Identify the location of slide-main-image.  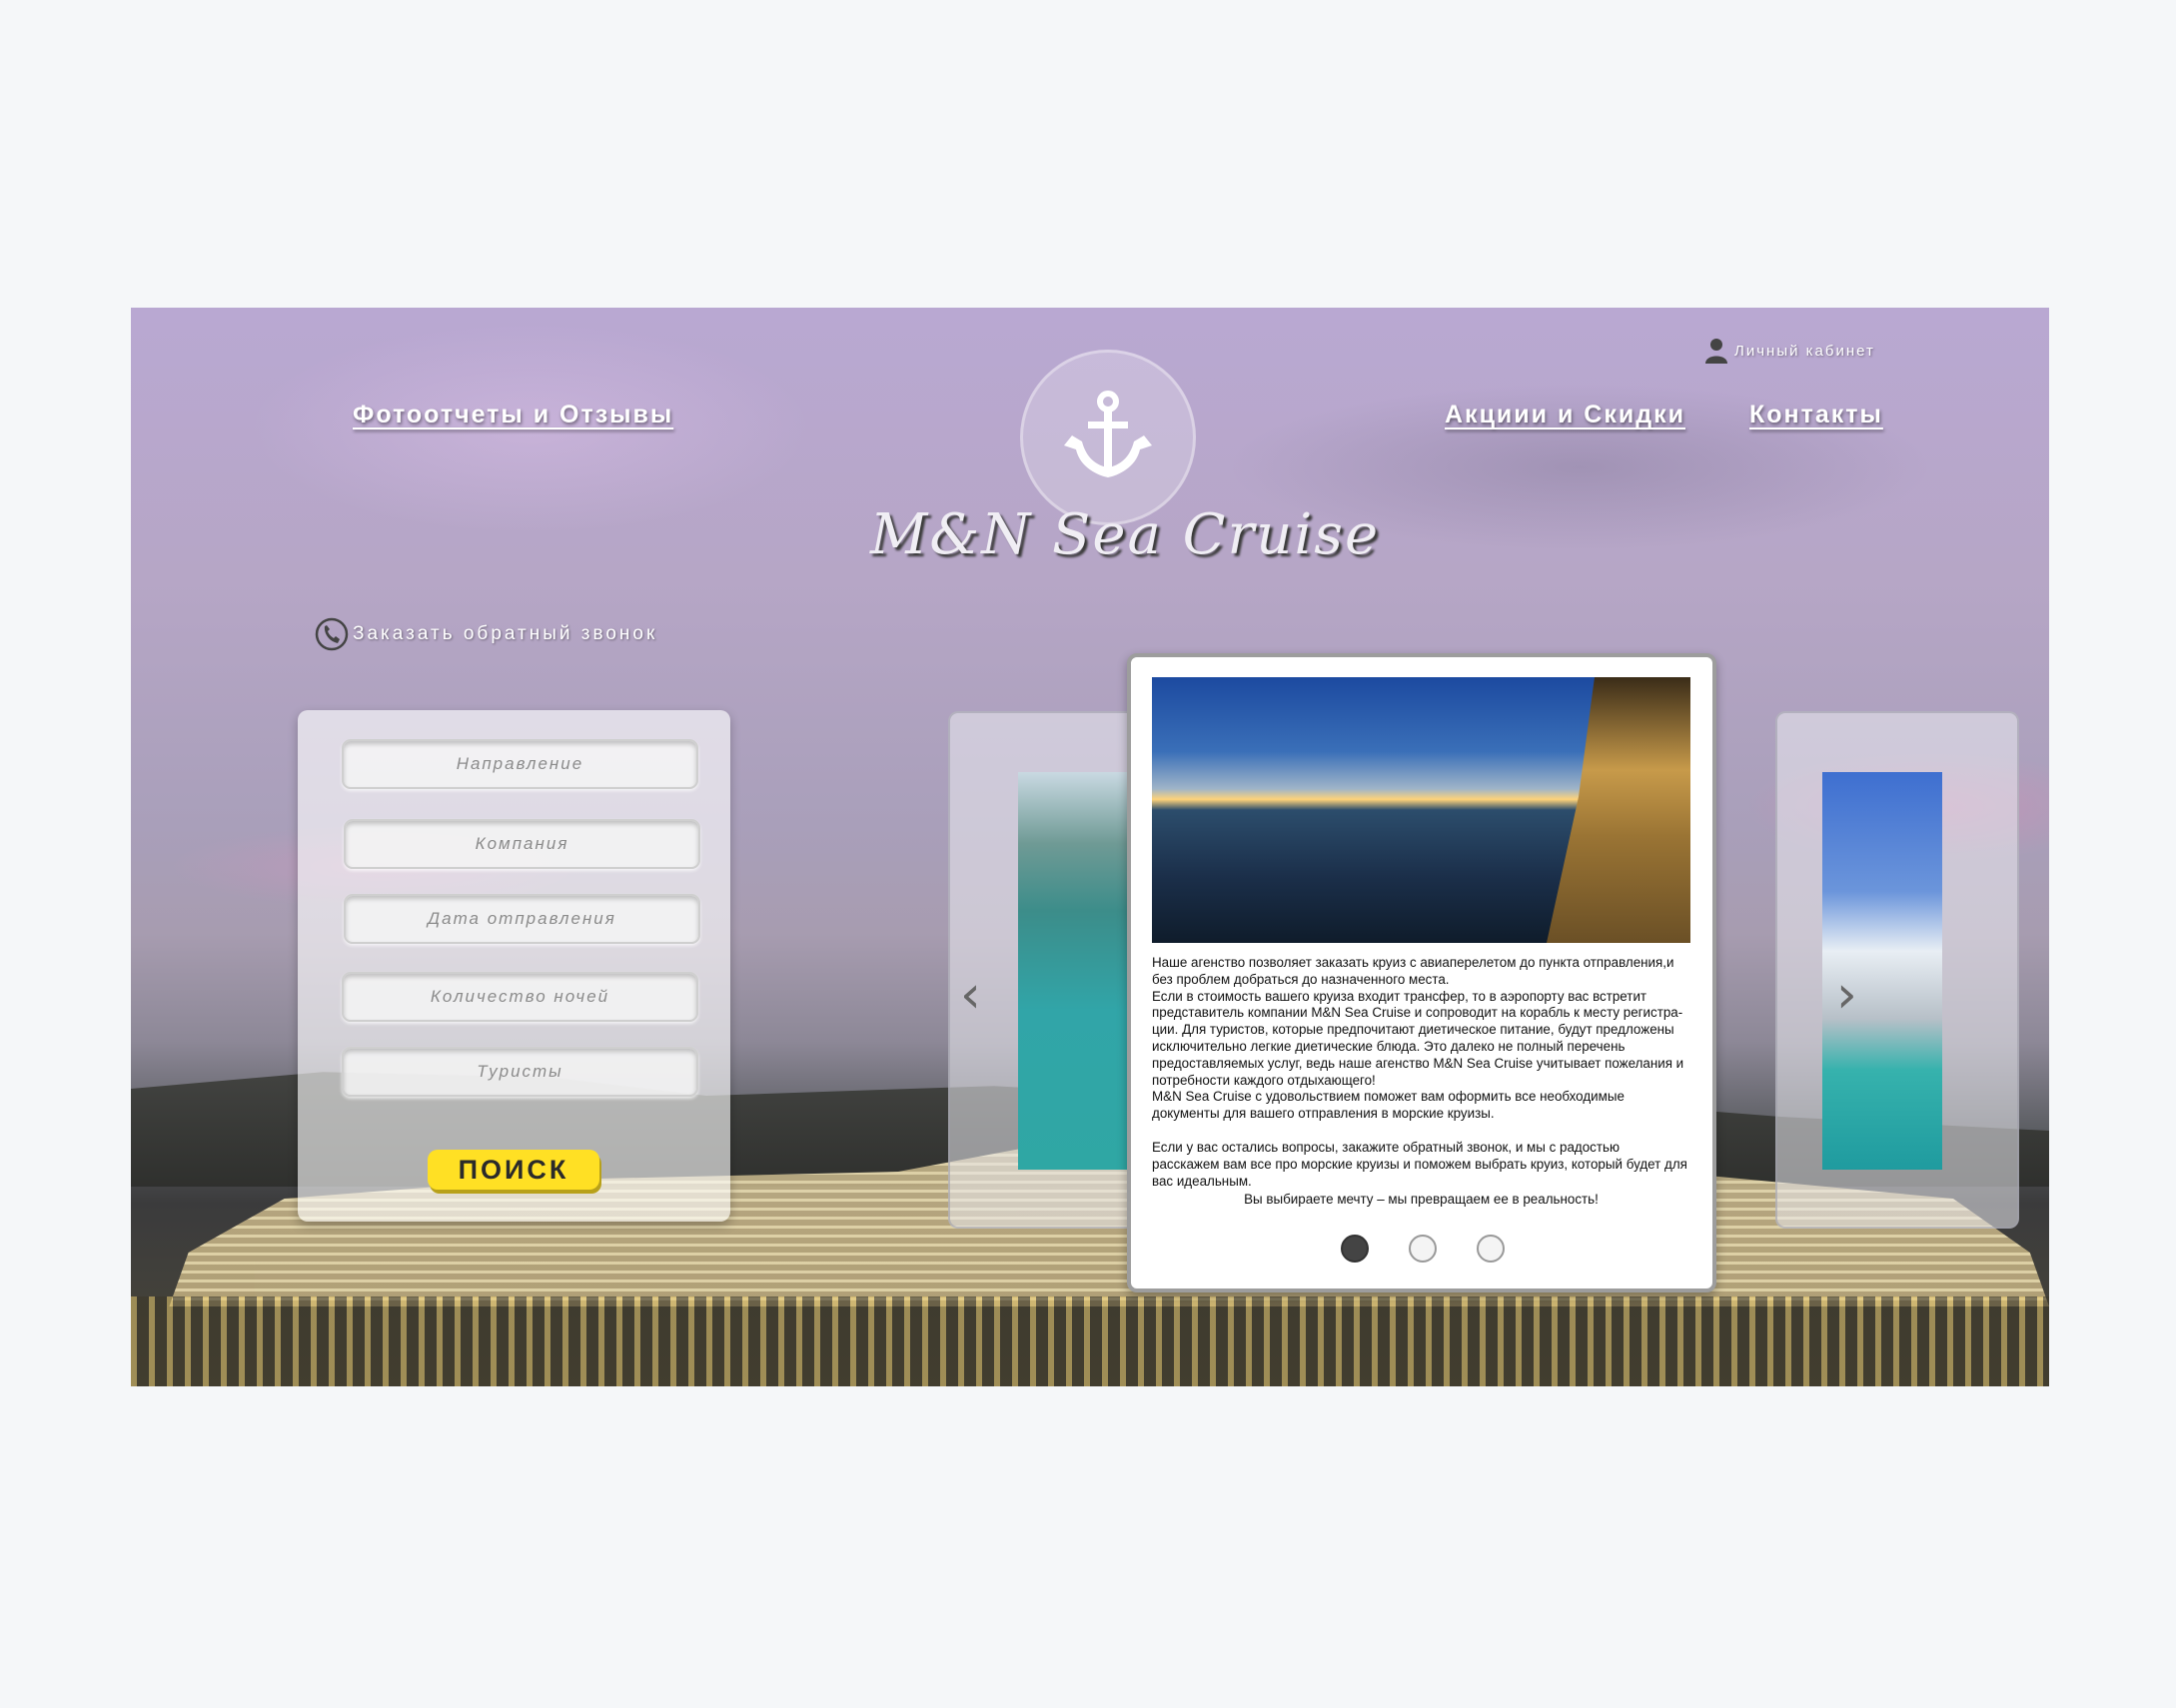
(1421, 810).